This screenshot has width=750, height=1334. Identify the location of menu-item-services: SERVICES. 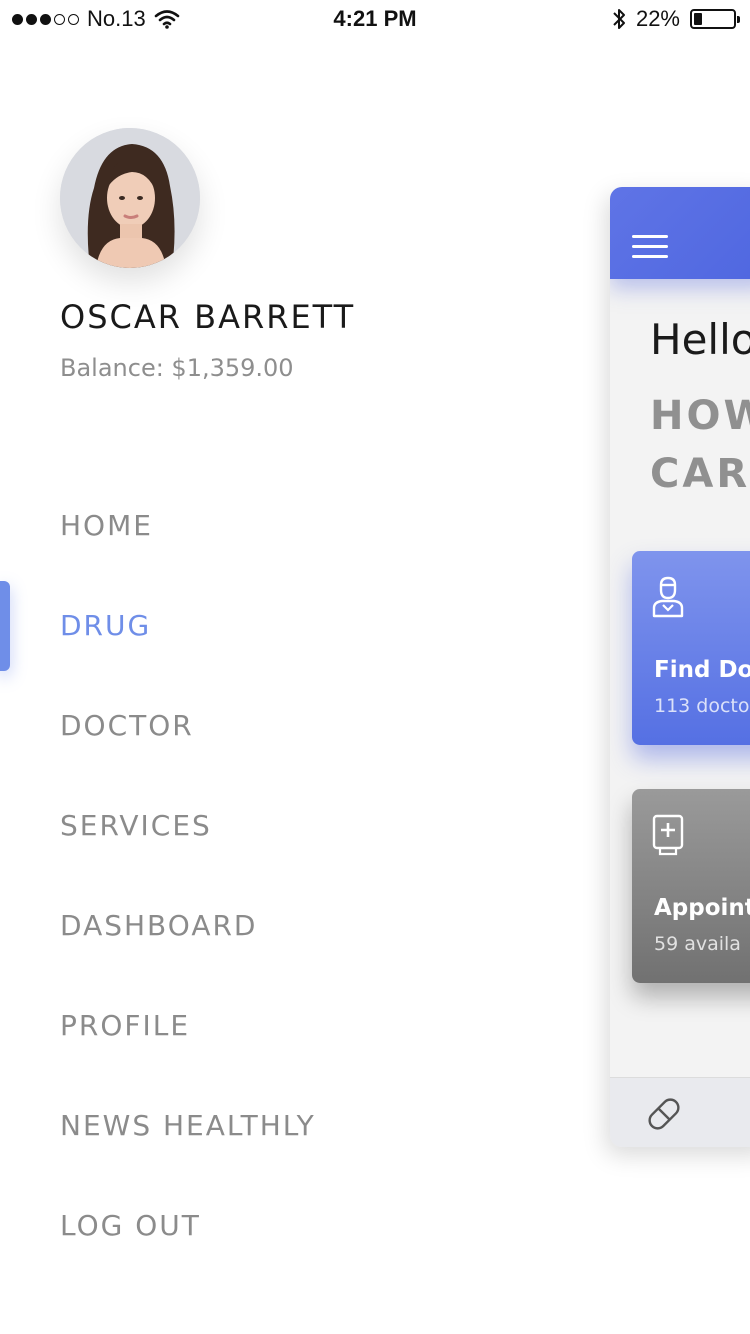
(188, 826).